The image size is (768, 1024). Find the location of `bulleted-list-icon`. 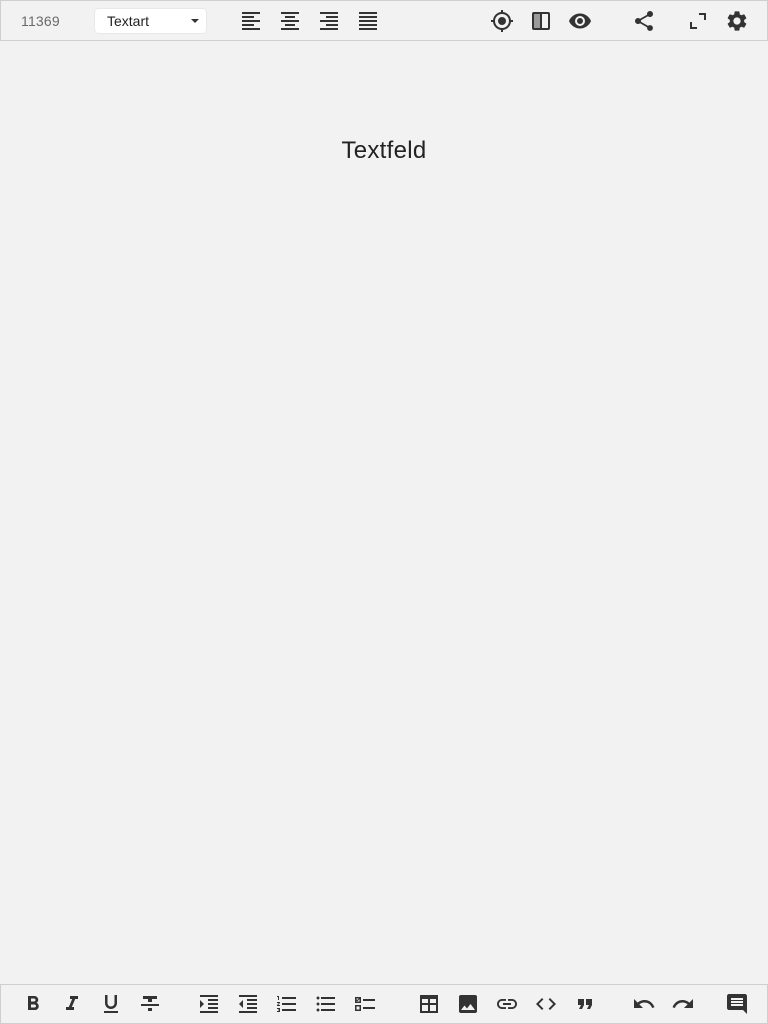

bulleted-list-icon is located at coordinates (325, 1004).